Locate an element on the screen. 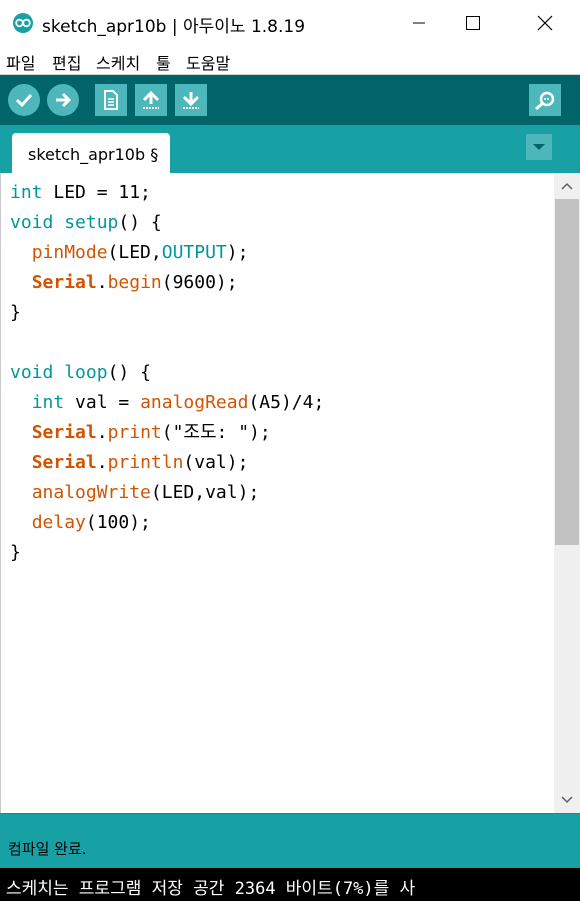 Image resolution: width=580 pixels, height=901 pixels. scroll-up-button is located at coordinates (567, 186).